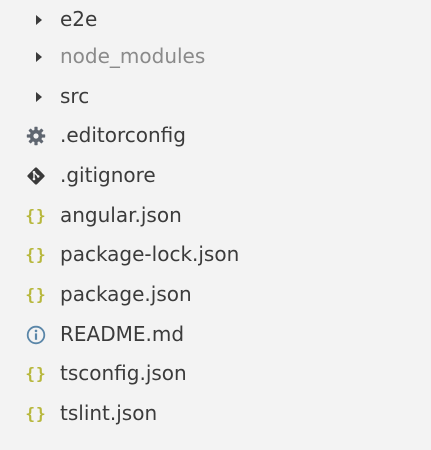 The width and height of the screenshot is (431, 450). What do you see at coordinates (123, 135) in the screenshot?
I see `file-label-editorconfig: .editorconfig` at bounding box center [123, 135].